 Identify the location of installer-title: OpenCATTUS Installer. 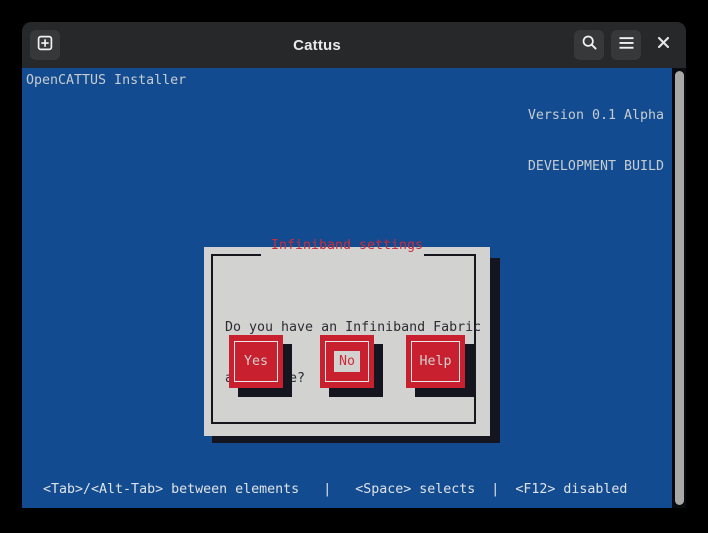
(106, 80).